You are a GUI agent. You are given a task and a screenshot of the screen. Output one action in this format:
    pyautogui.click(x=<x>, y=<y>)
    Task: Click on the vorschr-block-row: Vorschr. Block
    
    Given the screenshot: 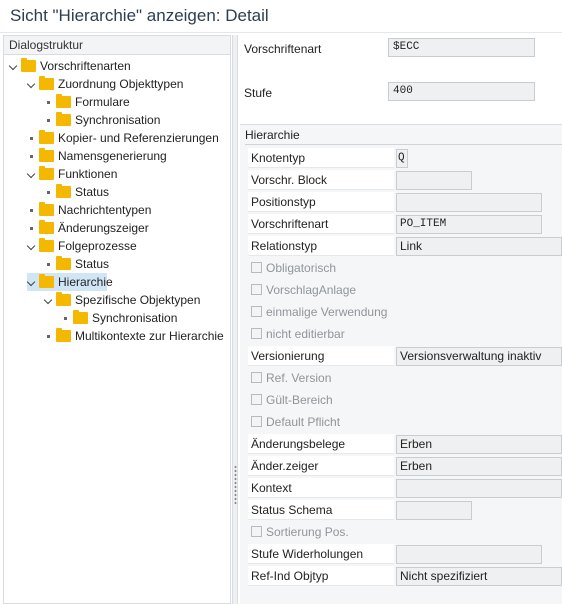 What is the action you would take?
    pyautogui.click(x=405, y=180)
    